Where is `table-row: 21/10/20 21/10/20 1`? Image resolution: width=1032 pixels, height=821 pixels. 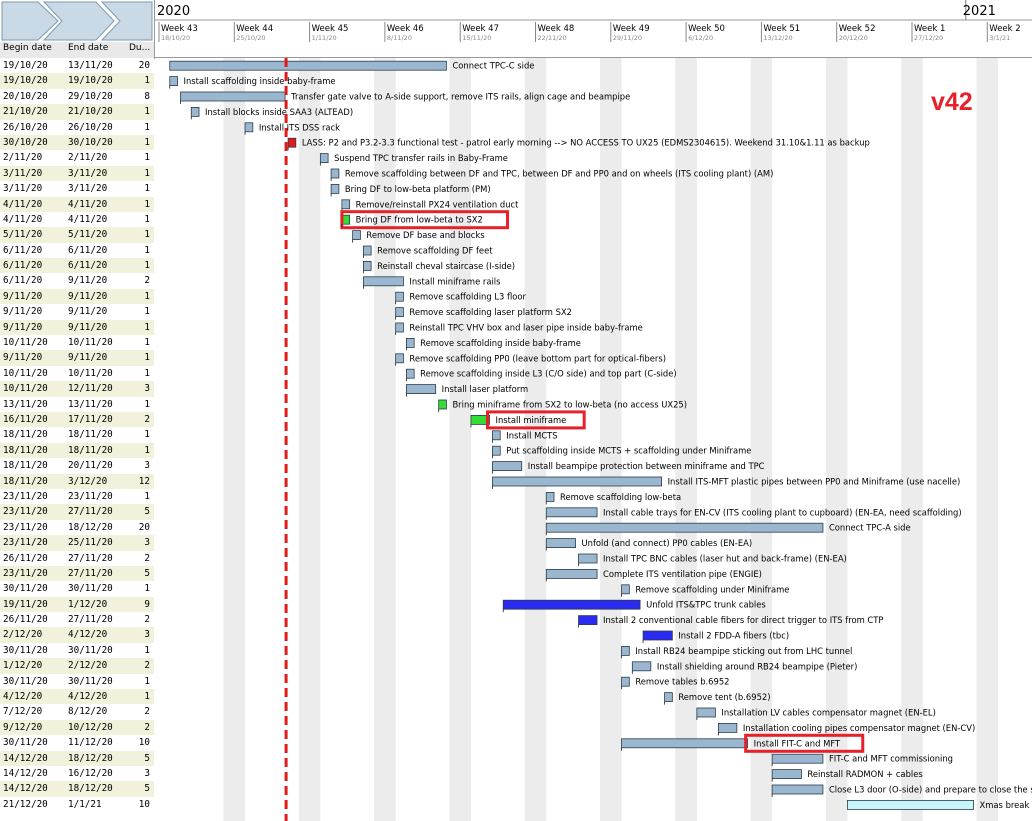 table-row: 21/10/20 21/10/20 1 is located at coordinates (77, 112).